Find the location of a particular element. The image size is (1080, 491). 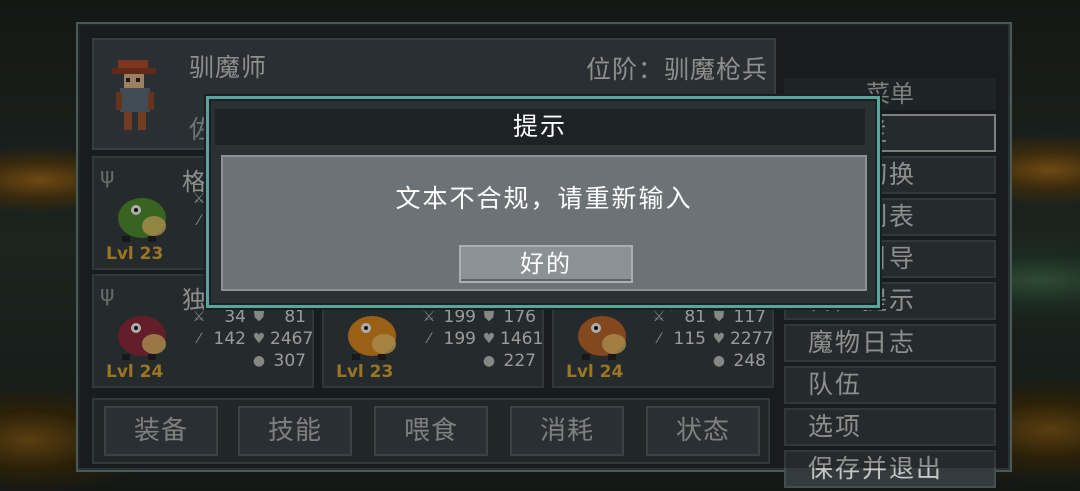

dialog-title: 提示 is located at coordinates (540, 127).